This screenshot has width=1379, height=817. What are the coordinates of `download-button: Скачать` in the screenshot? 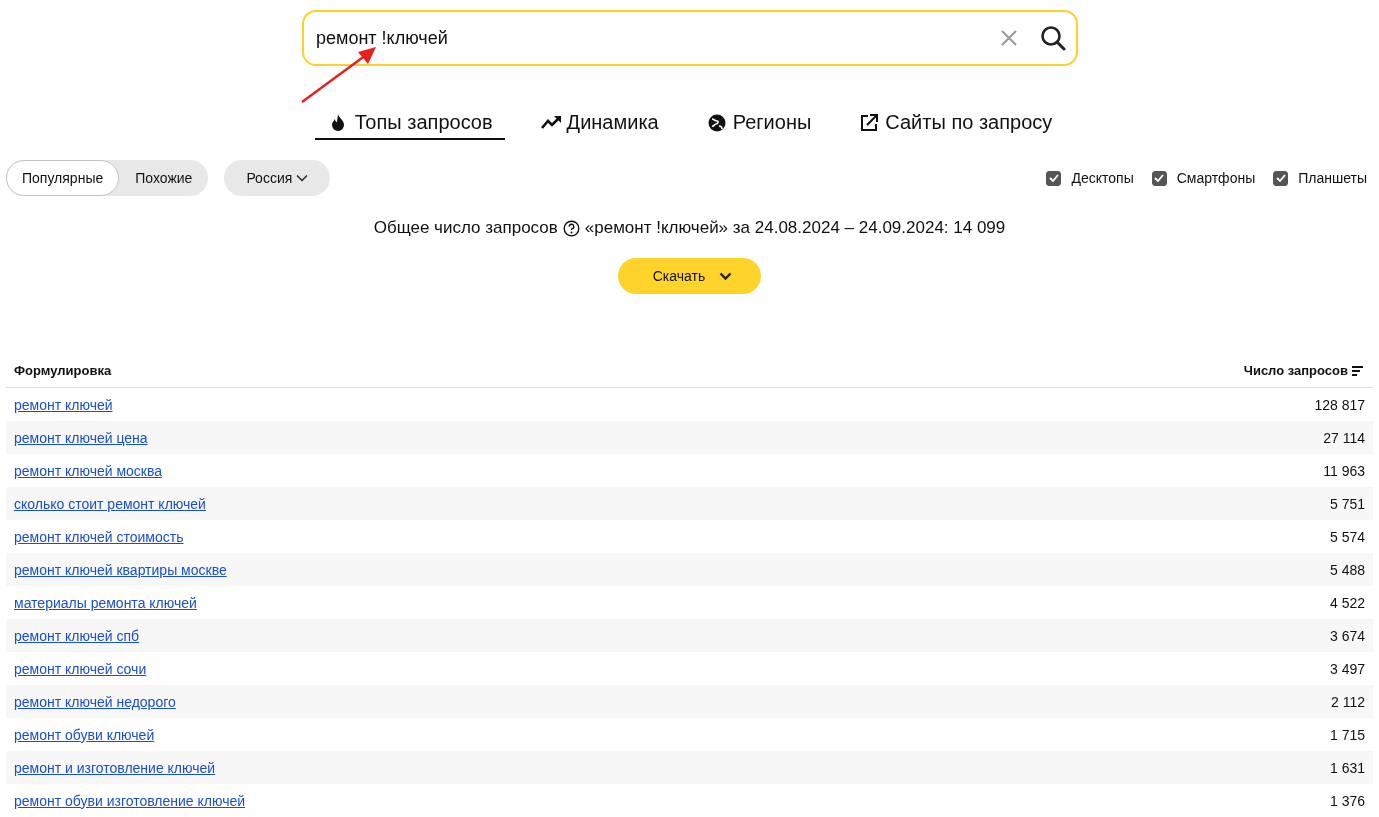 It's located at (689, 276).